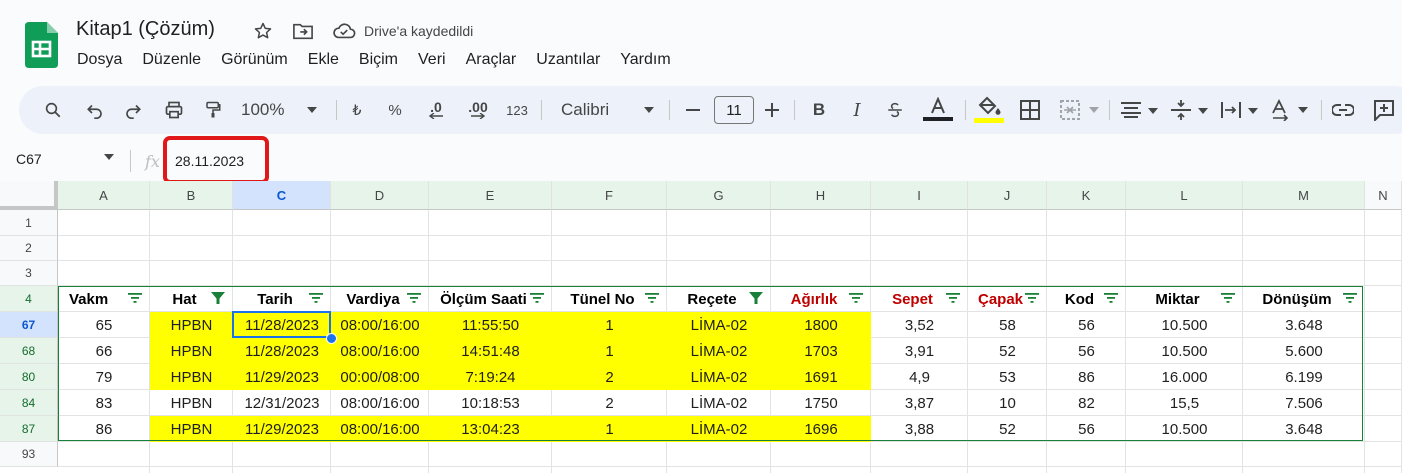 Image resolution: width=1402 pixels, height=473 pixels. Describe the element at coordinates (1086, 403) in the screenshot. I see `table-cell: 82` at that location.